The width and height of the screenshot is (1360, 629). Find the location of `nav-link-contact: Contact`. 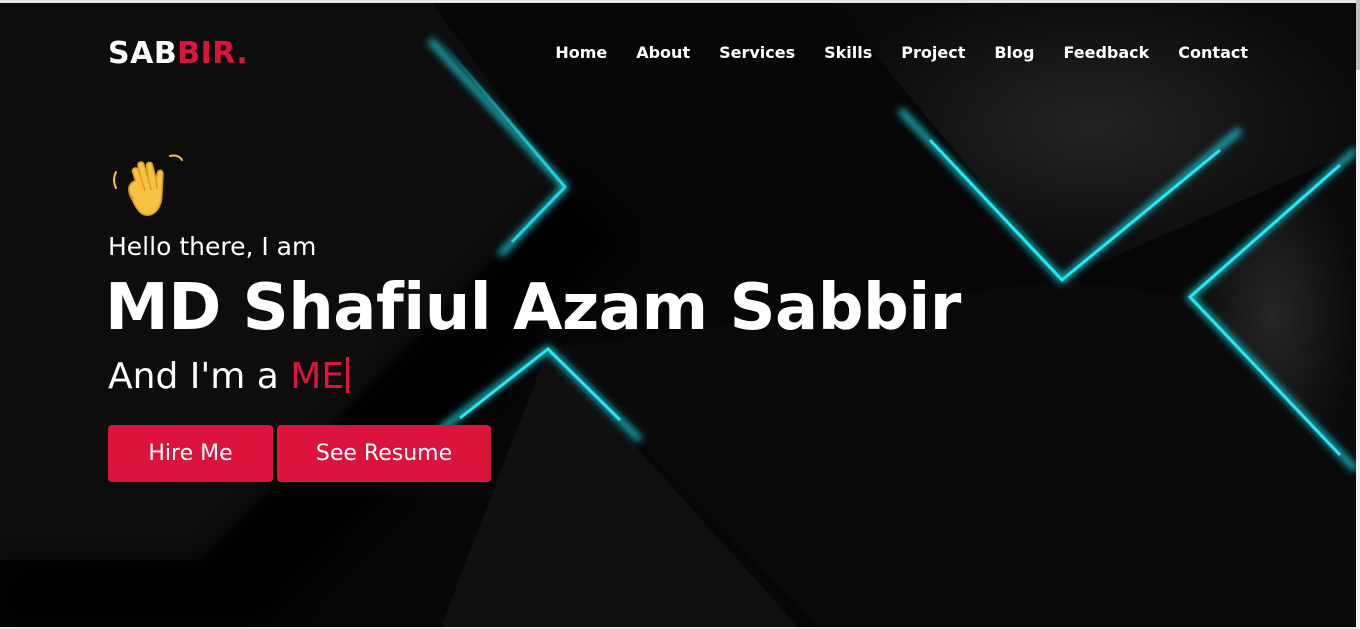

nav-link-contact: Contact is located at coordinates (1213, 52).